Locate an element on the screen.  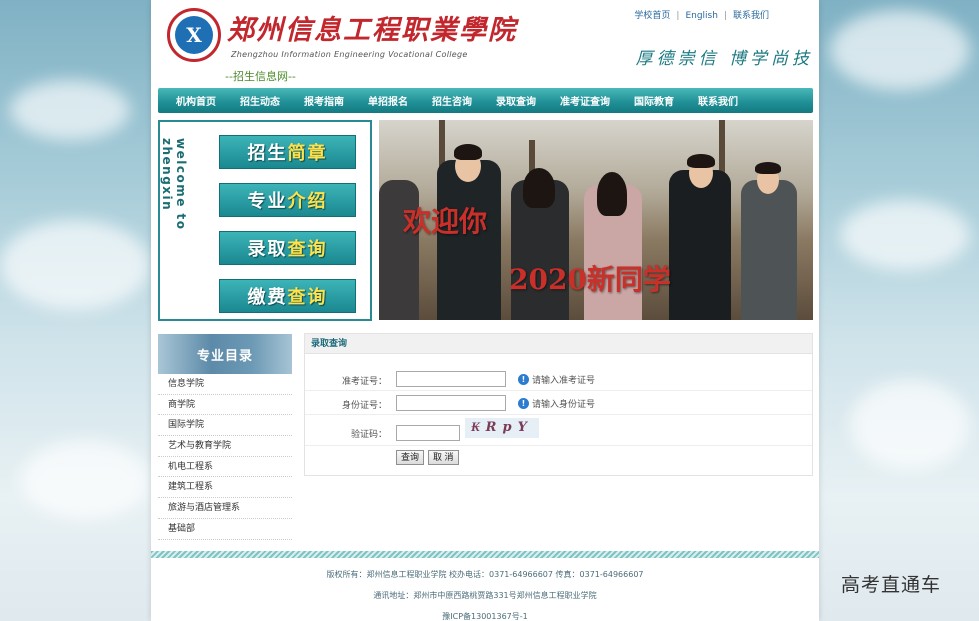
captcha-label: 验证码： is located at coordinates (368, 435).